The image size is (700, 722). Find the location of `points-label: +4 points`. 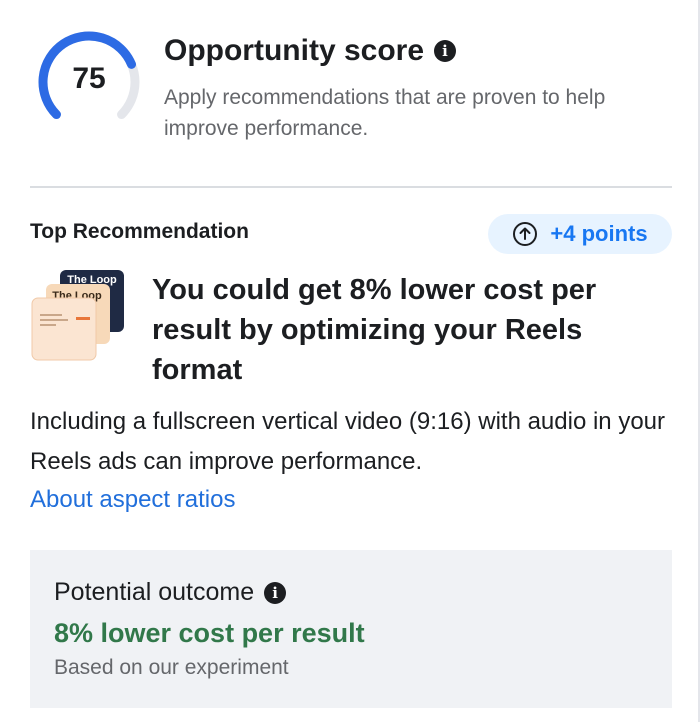

points-label: +4 points is located at coordinates (599, 233).